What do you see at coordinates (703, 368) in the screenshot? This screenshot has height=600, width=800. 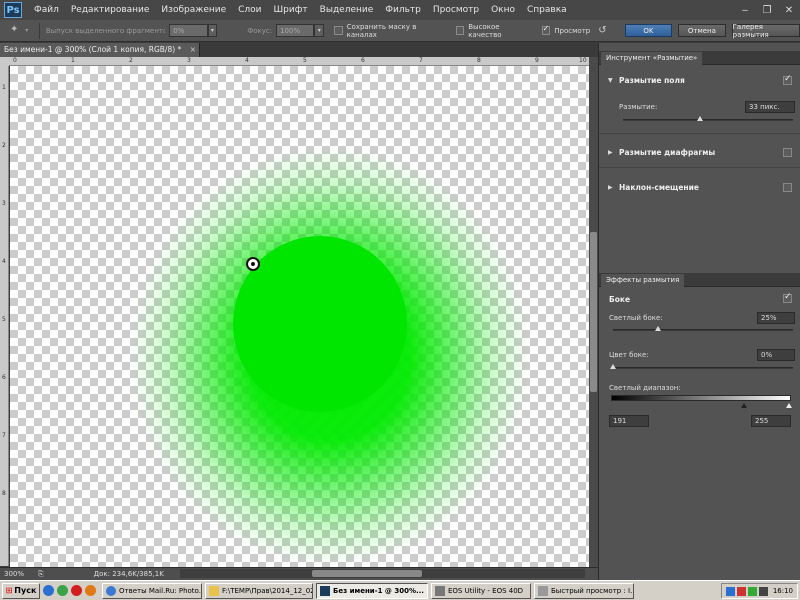 I see `bokeh-color-slider` at bounding box center [703, 368].